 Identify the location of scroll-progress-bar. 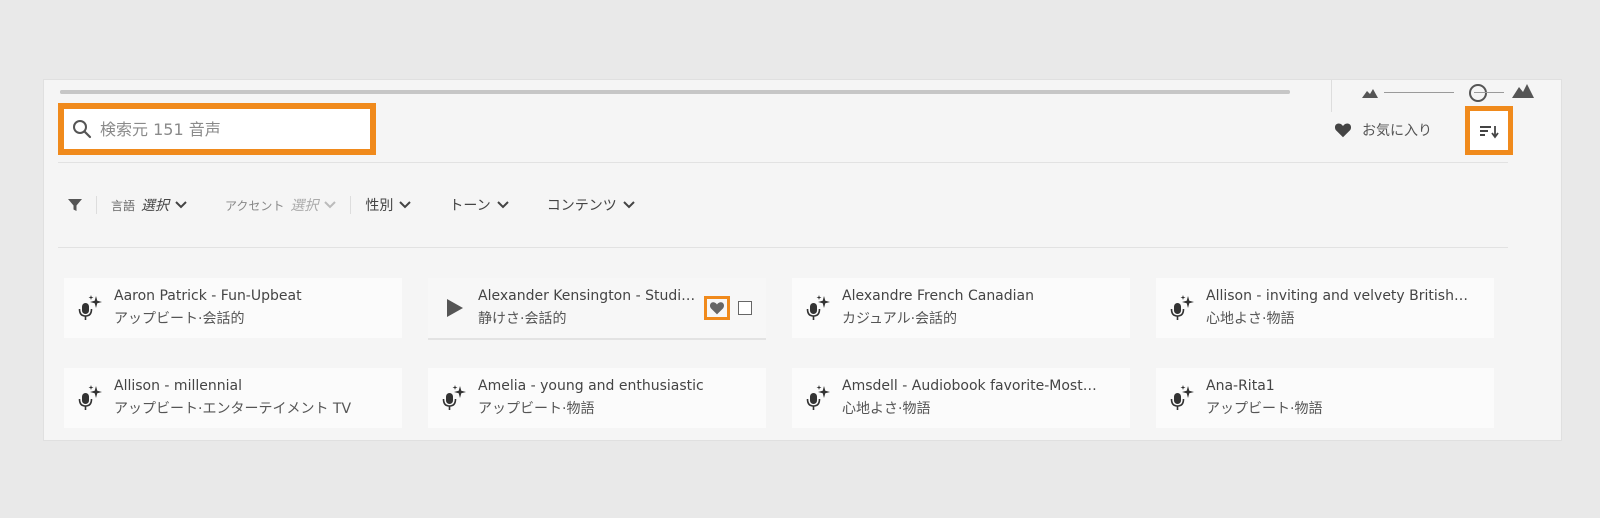
(675, 92).